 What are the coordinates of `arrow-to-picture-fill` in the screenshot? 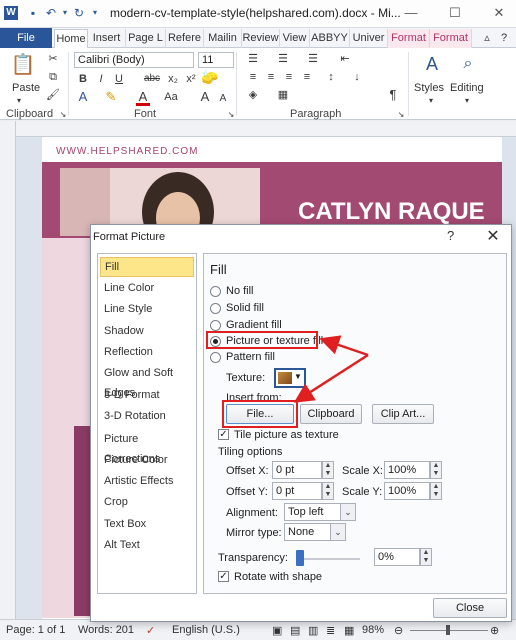 It's located at (344, 346).